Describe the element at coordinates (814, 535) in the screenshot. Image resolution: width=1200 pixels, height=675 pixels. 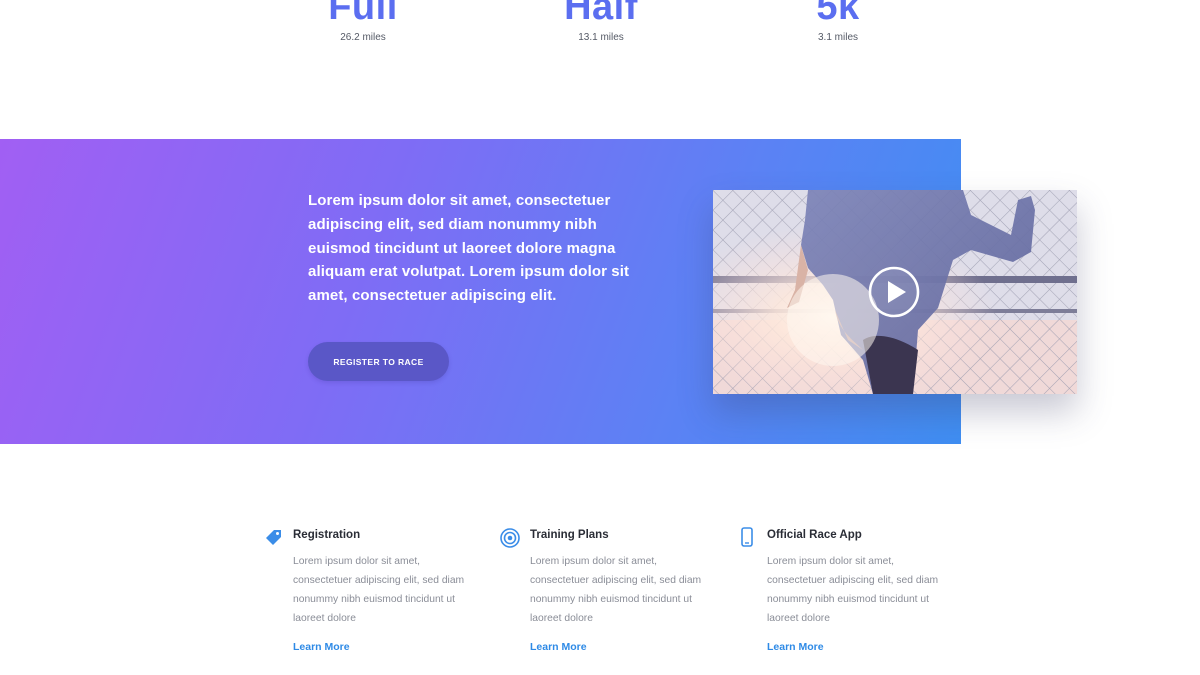
I see `feature-title: Official Race App` at that location.